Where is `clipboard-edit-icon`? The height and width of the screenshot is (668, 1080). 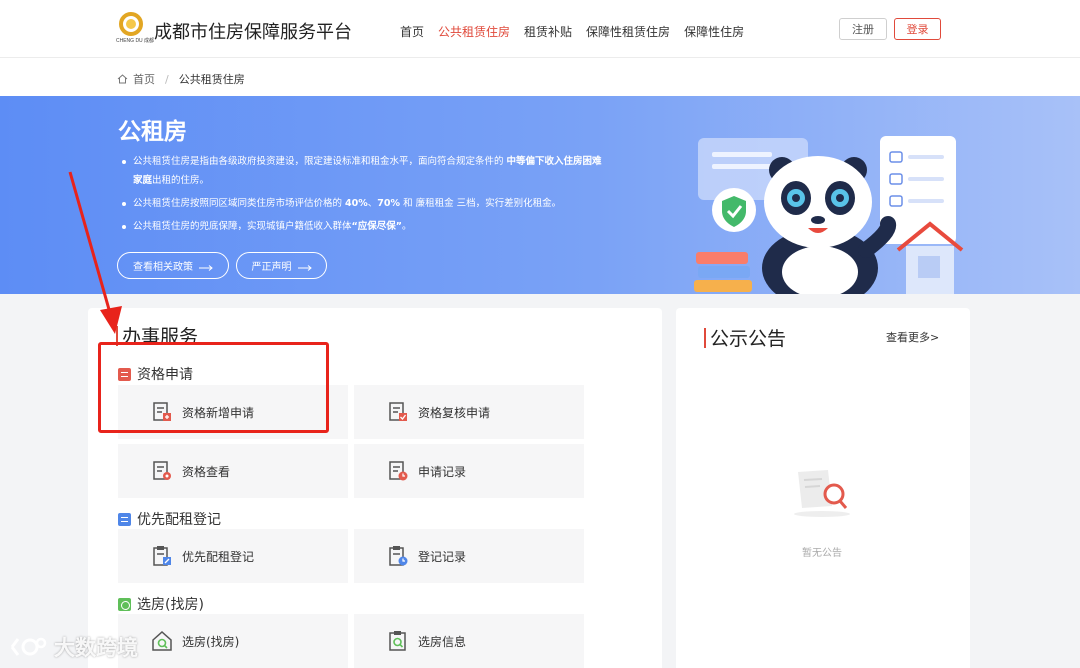
clipboard-edit-icon is located at coordinates (162, 556).